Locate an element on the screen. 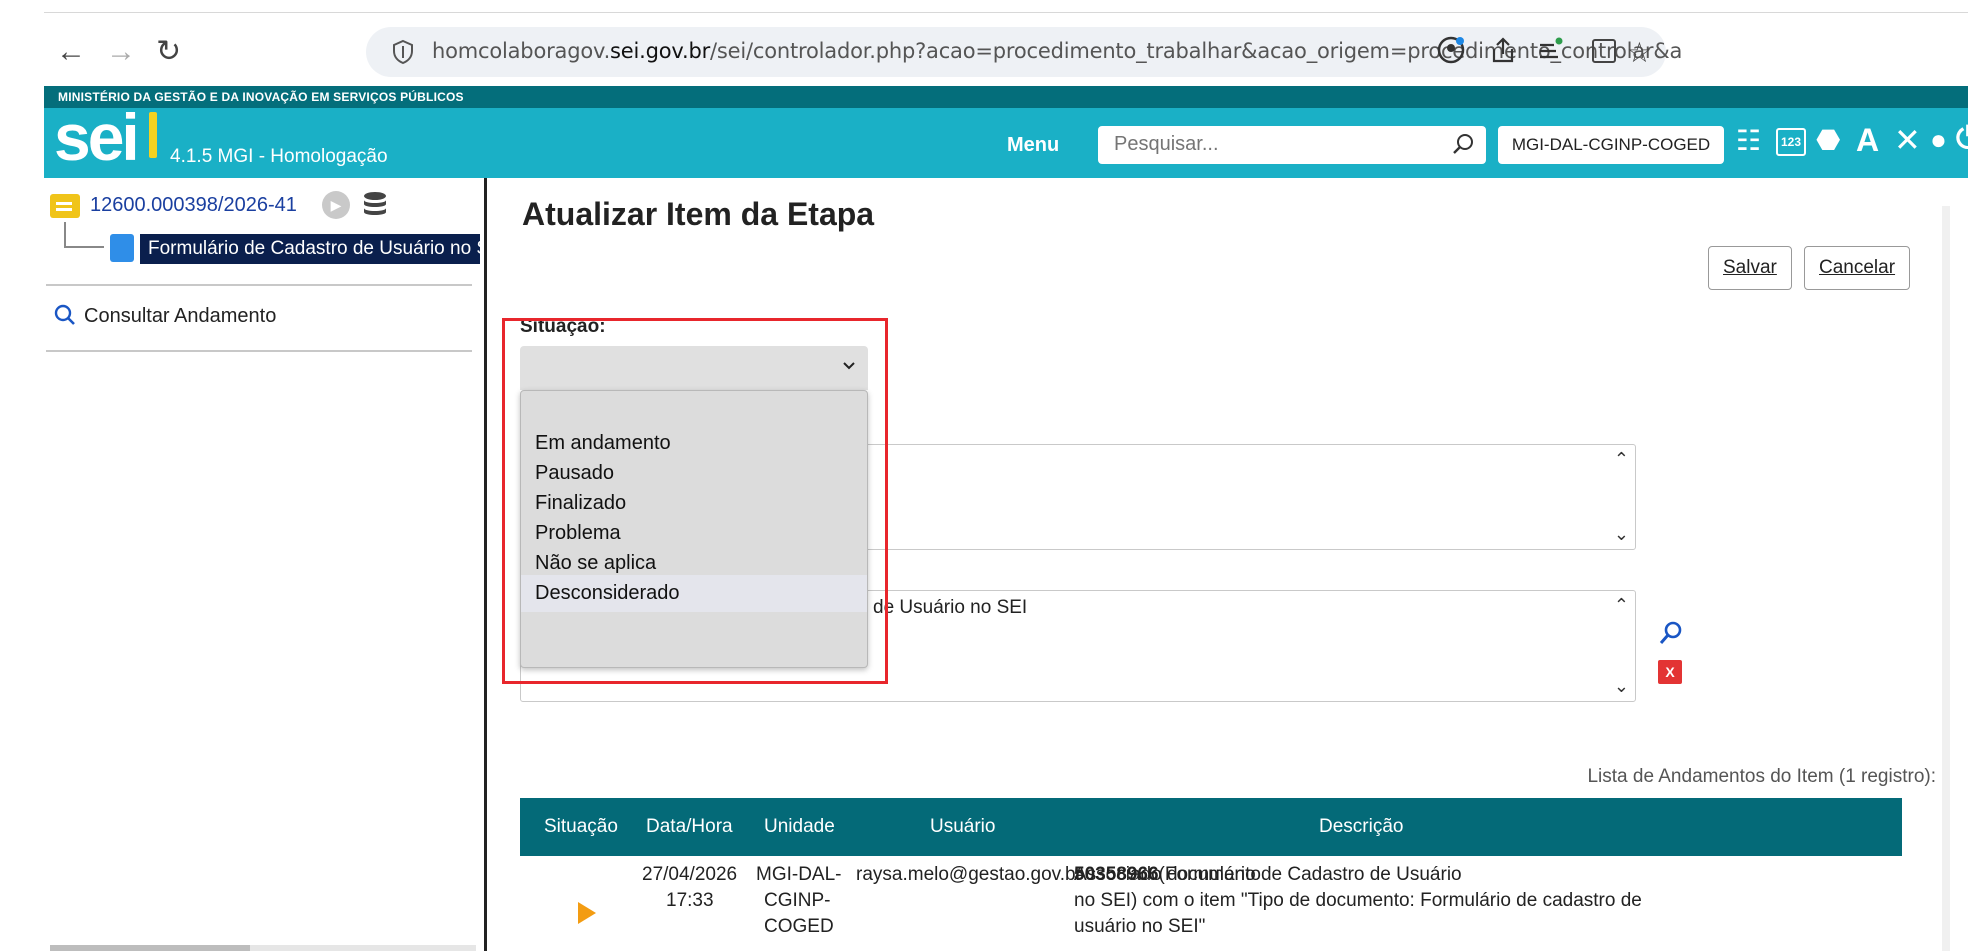 This screenshot has height=951, width=1968. col-situacao: Situação is located at coordinates (581, 826).